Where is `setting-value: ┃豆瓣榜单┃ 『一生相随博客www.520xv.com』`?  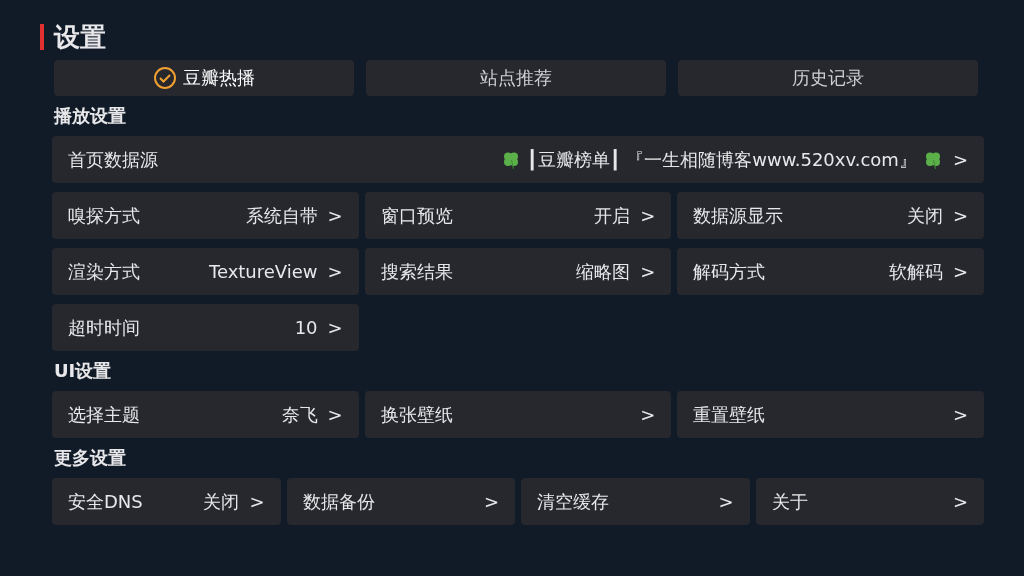
setting-value: ┃豆瓣榜单┃ 『一生相随博客www.520xv.com』 is located at coordinates (721, 159).